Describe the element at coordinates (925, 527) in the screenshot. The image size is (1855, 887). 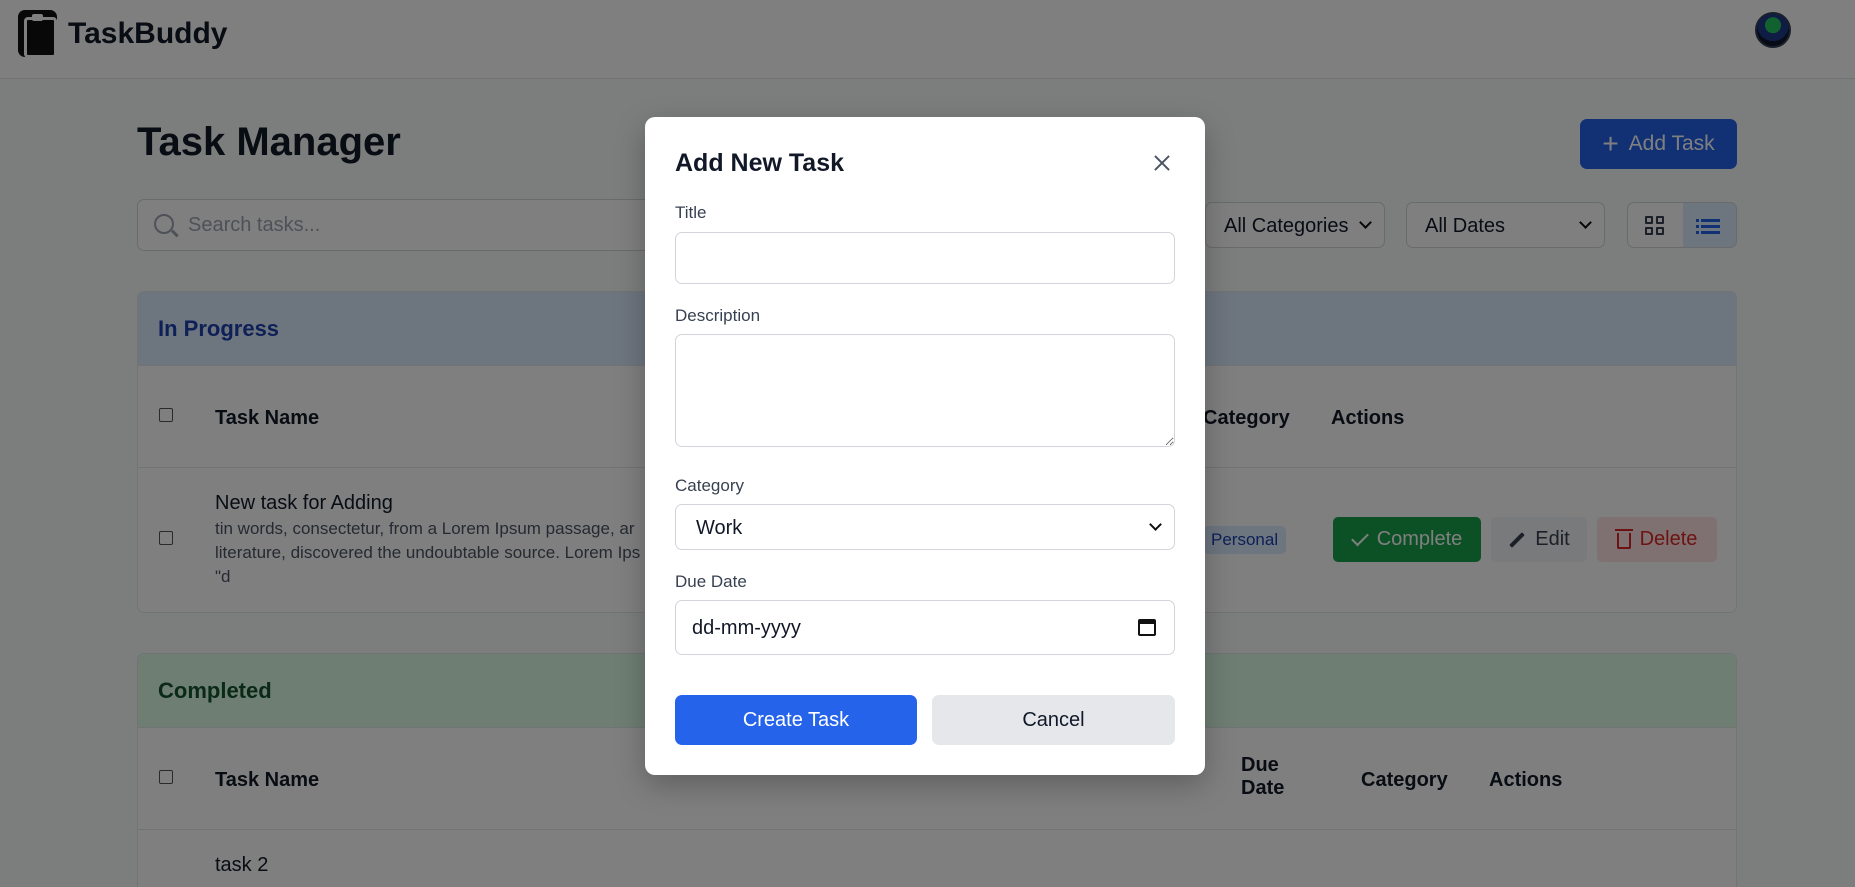
I see `category-select: Work` at that location.